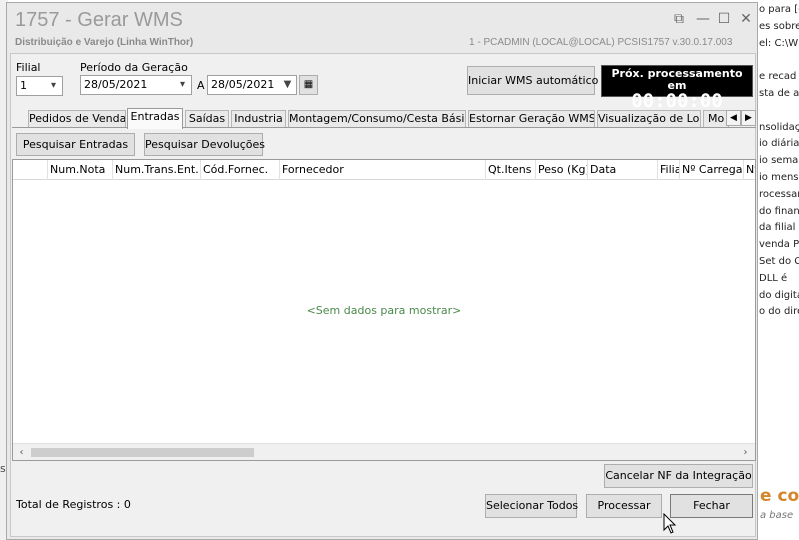 The width and height of the screenshot is (799, 540). What do you see at coordinates (207, 119) in the screenshot?
I see `tab-saidas: Saídas` at bounding box center [207, 119].